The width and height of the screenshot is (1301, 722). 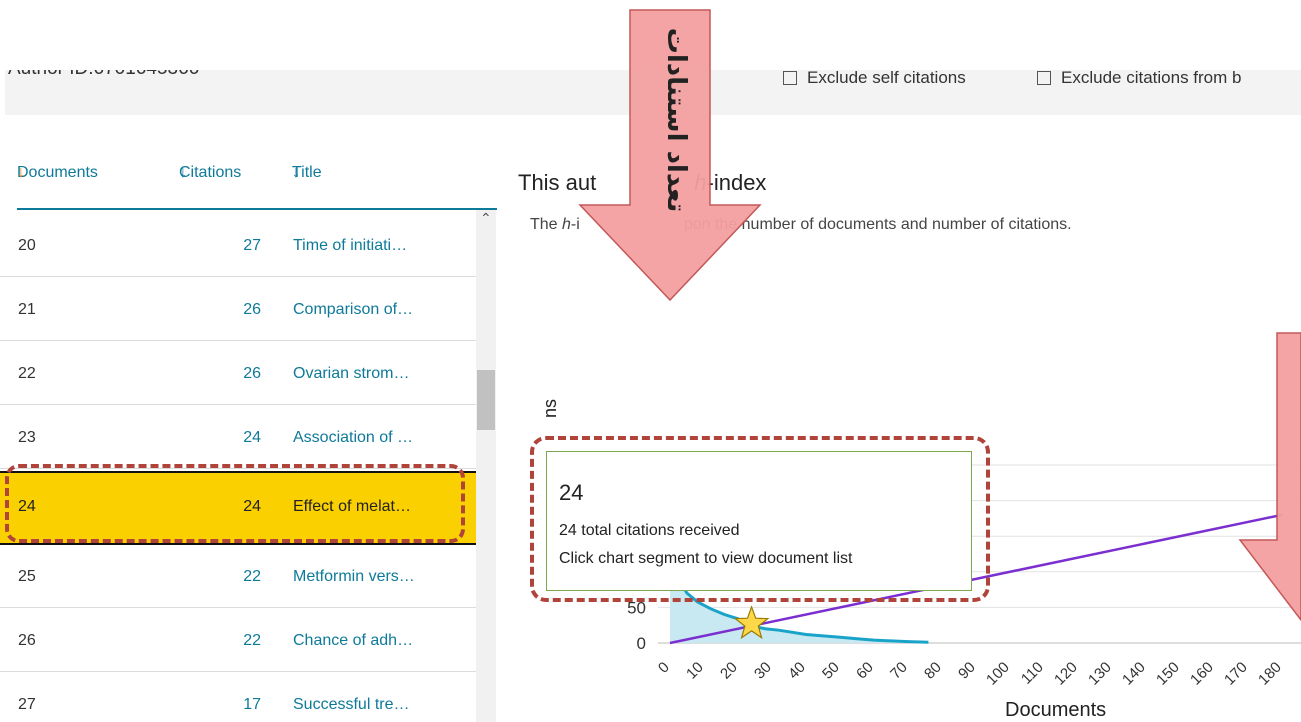 I want to click on x-tick-label: 0, so click(x=664, y=668).